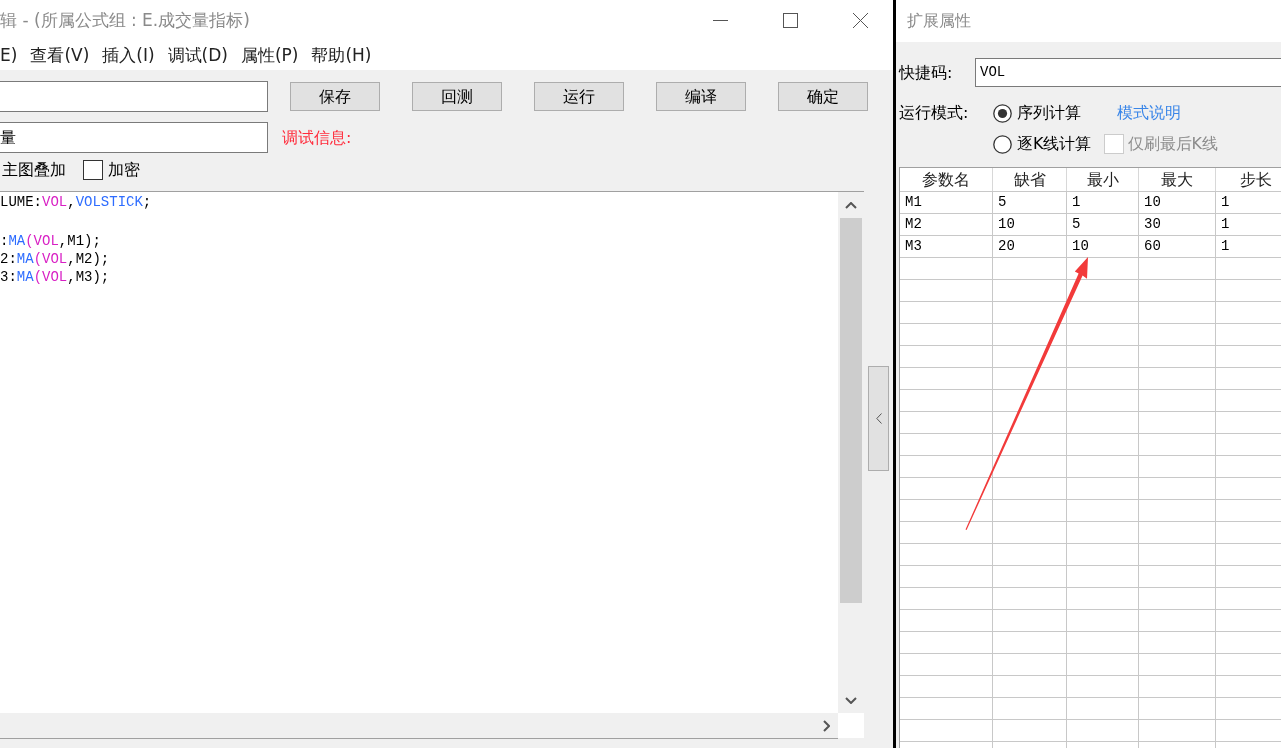 Image resolution: width=1281 pixels, height=748 pixels. What do you see at coordinates (134, 137) in the screenshot?
I see `description-field: 量` at bounding box center [134, 137].